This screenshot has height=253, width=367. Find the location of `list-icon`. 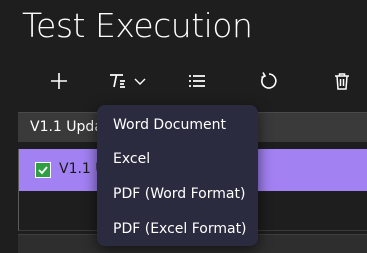

list-icon is located at coordinates (197, 81).